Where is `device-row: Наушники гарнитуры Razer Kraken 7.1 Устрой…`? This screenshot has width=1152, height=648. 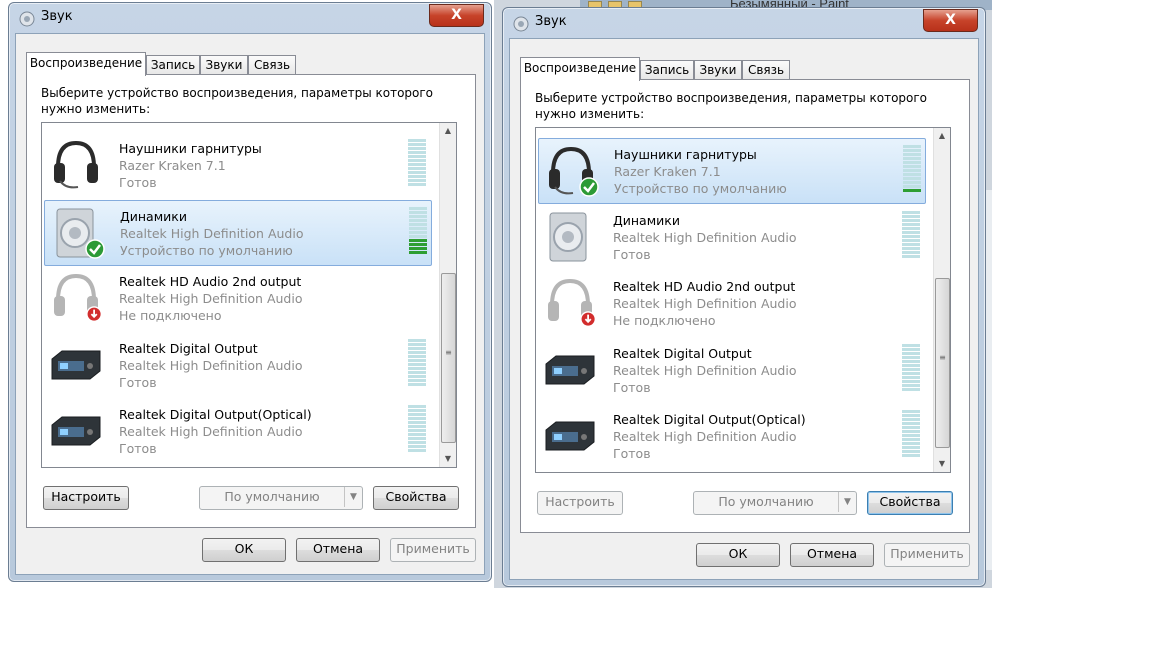 device-row: Наушники гарнитуры Razer Kraken 7.1 Устрой… is located at coordinates (732, 171).